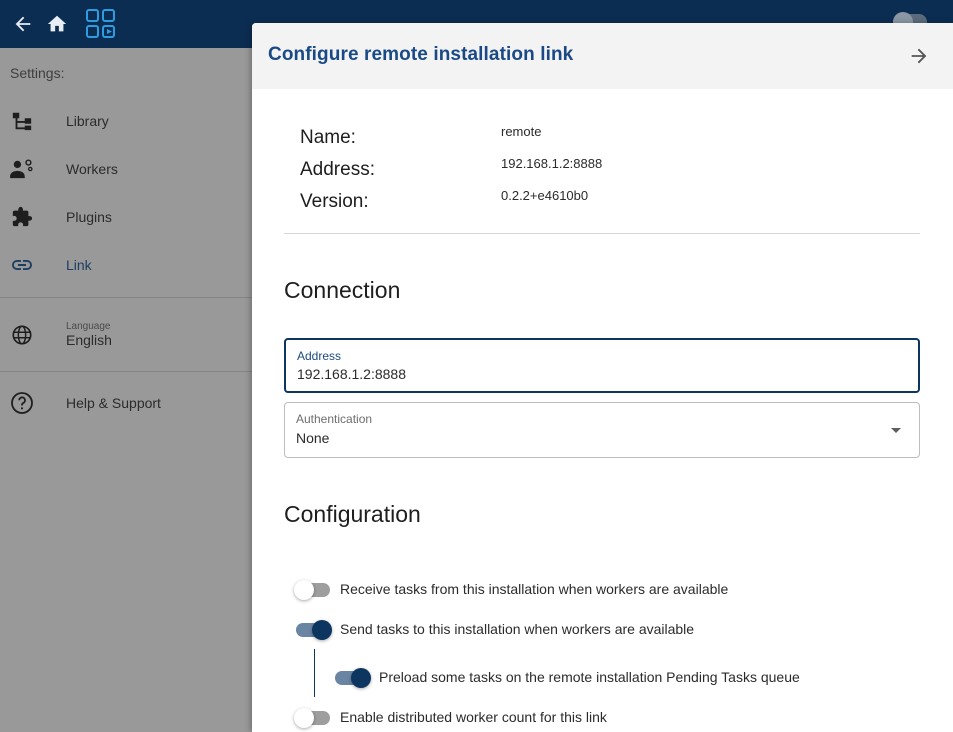  What do you see at coordinates (328, 137) in the screenshot?
I see `name-label: Name:` at bounding box center [328, 137].